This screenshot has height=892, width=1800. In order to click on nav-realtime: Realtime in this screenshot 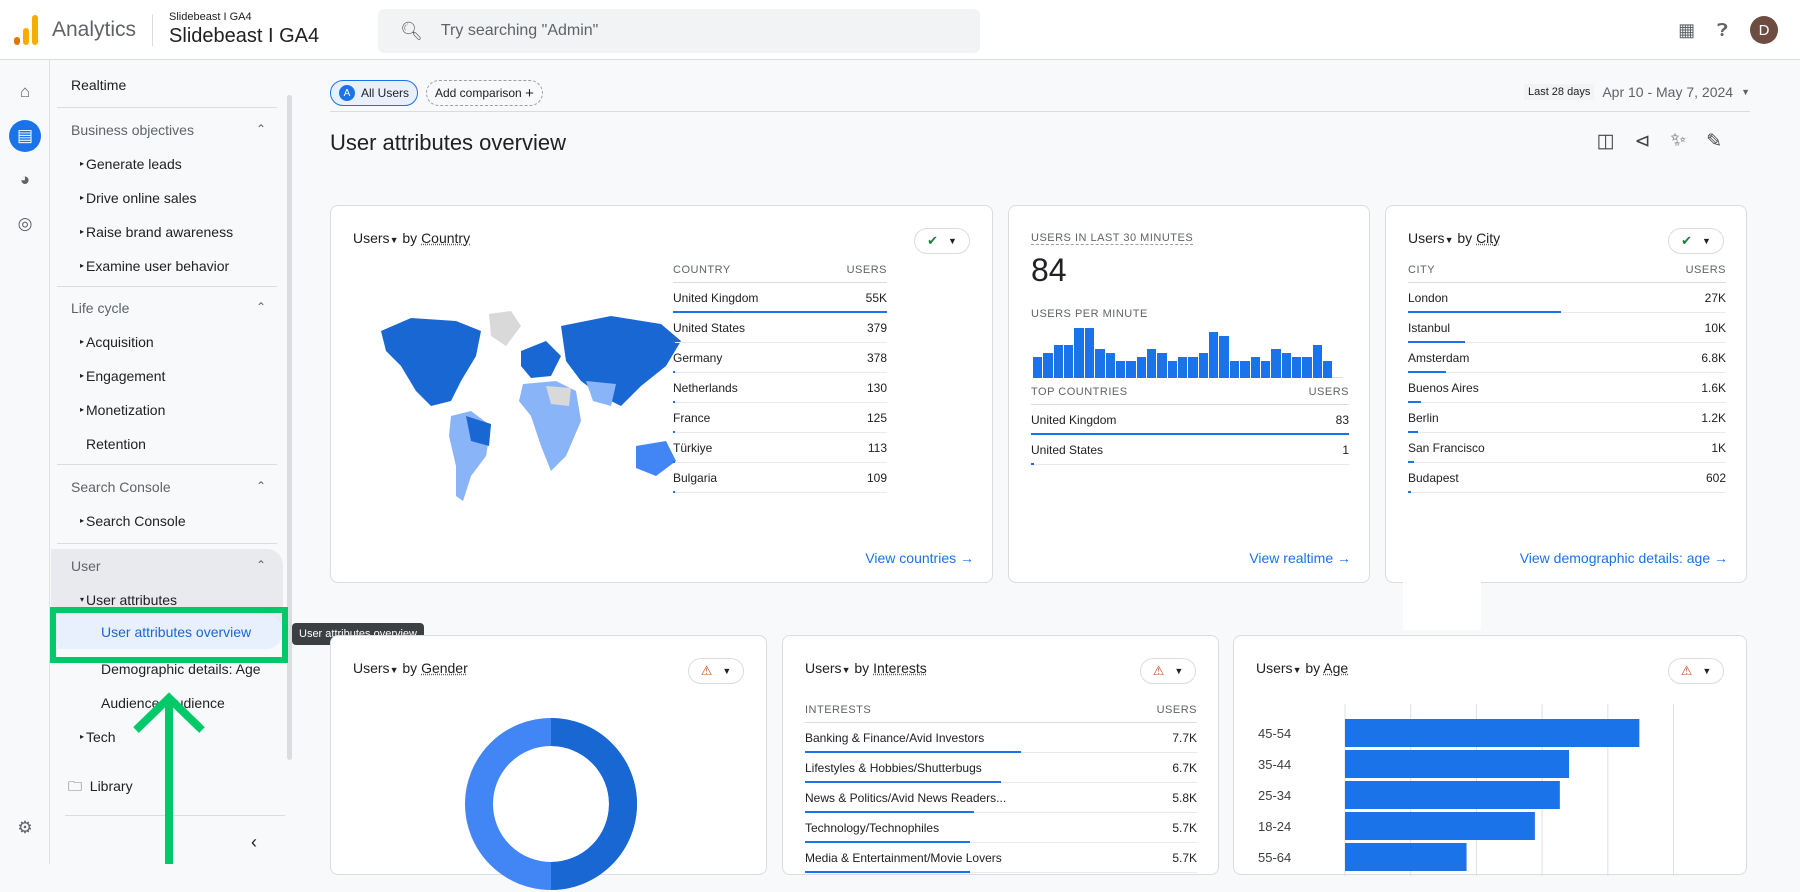, I will do `click(98, 85)`.